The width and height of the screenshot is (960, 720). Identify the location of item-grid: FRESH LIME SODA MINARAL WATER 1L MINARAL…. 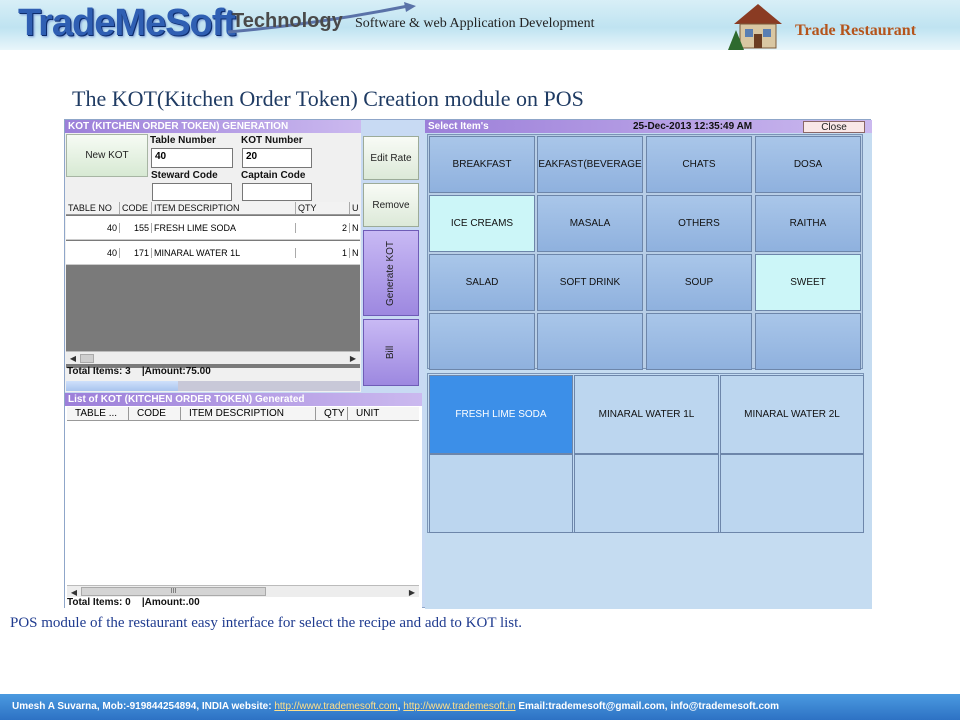
(645, 453).